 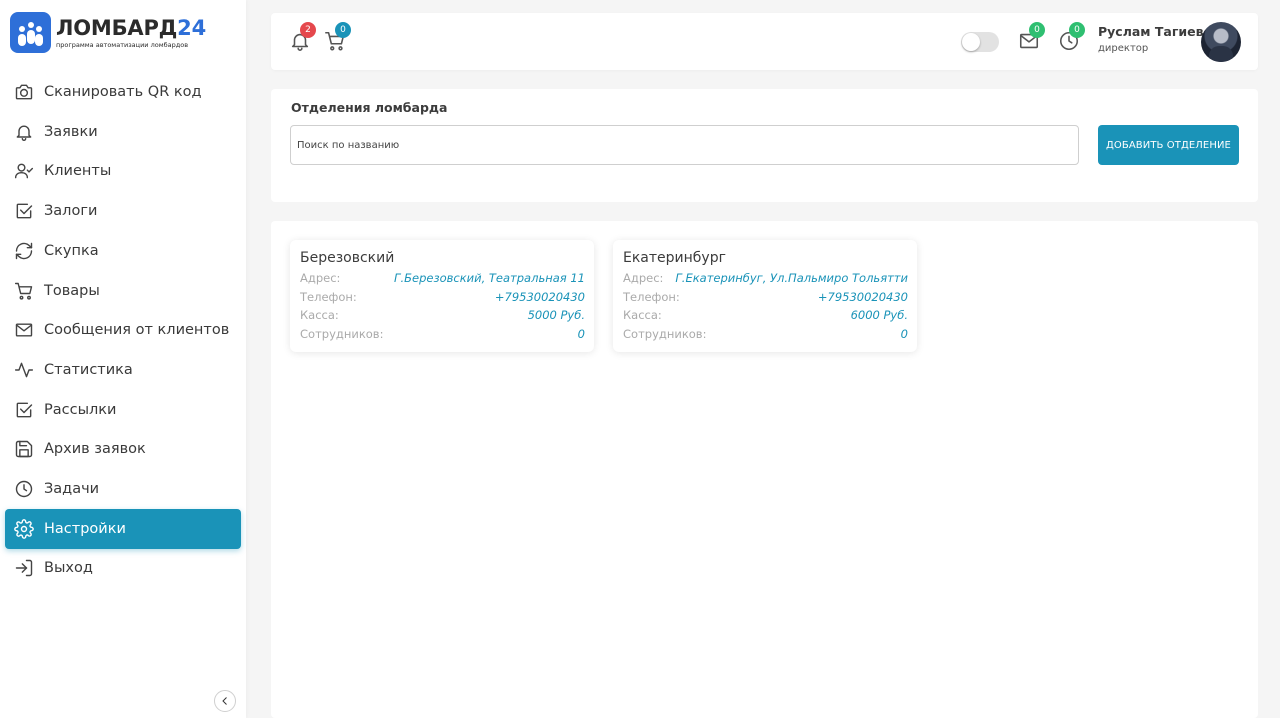 I want to click on sidebar-item-label: Настройки, so click(x=85, y=528).